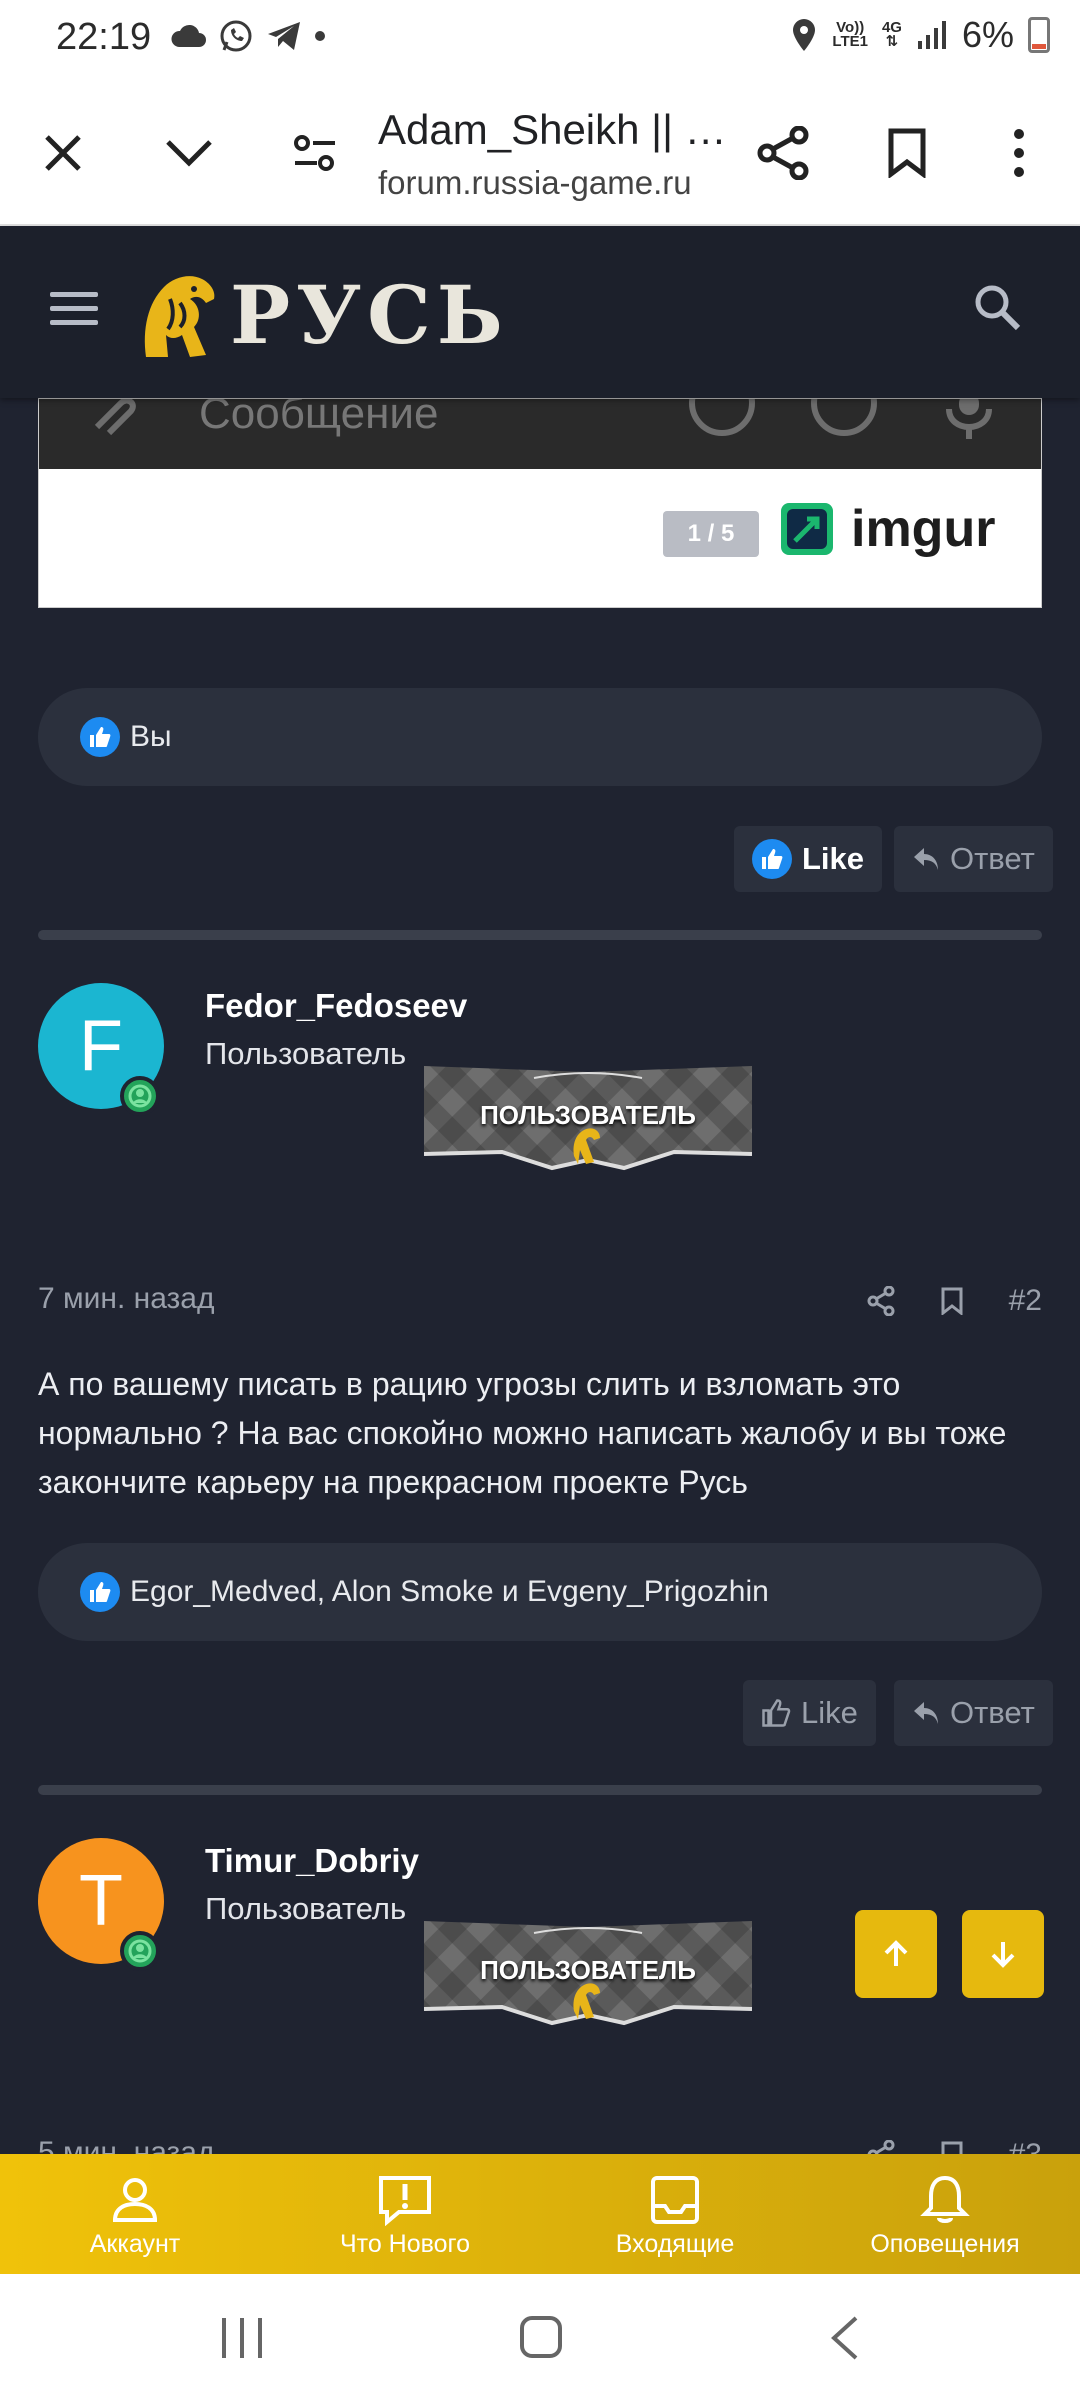  I want to click on user-title: Пользователь, so click(306, 1908).